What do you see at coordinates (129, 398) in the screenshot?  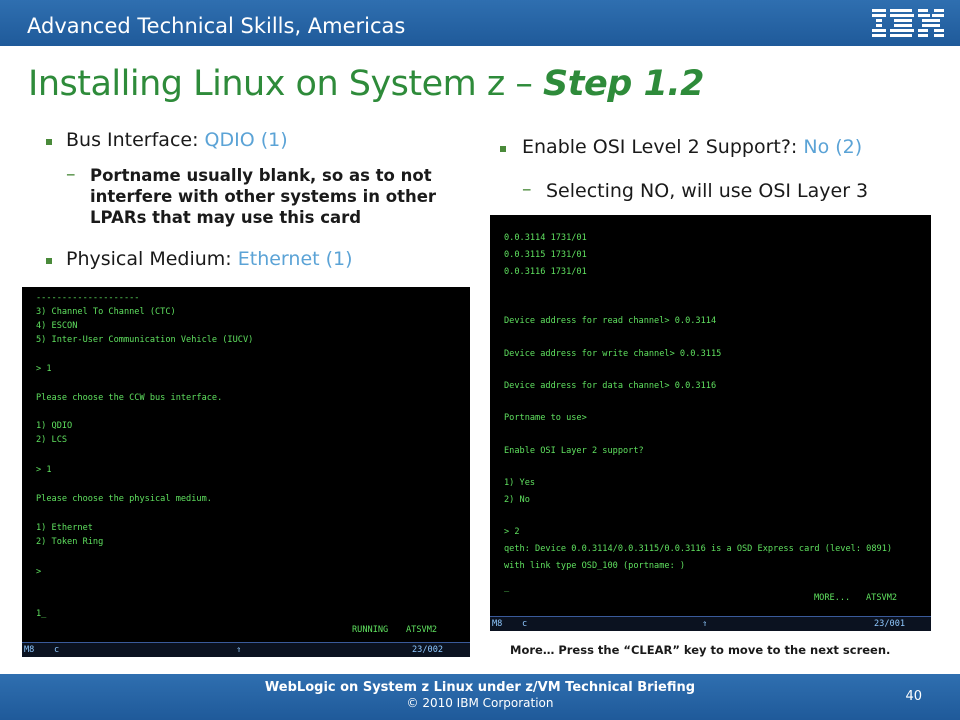 I see `terminal-line: Please choose the CCW bus interface.` at bounding box center [129, 398].